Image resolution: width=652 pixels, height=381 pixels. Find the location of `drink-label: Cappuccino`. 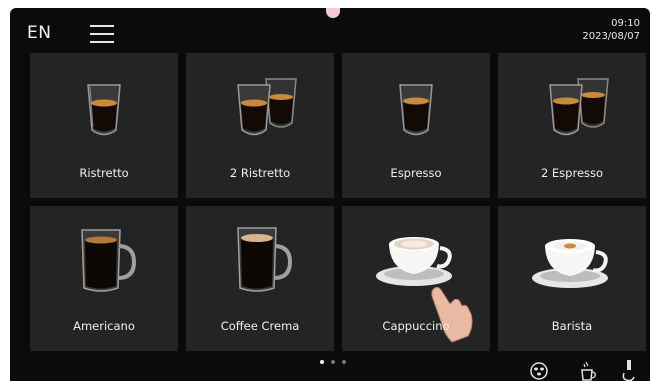

drink-label: Cappuccino is located at coordinates (416, 326).